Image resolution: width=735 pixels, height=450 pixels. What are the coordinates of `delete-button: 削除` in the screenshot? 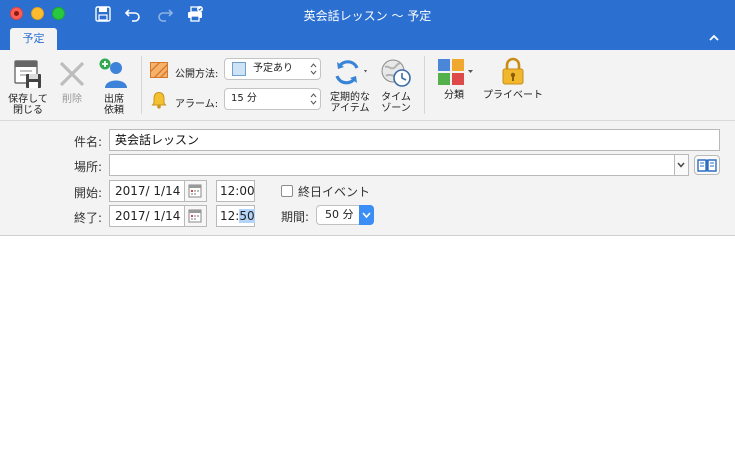 It's located at (72, 81).